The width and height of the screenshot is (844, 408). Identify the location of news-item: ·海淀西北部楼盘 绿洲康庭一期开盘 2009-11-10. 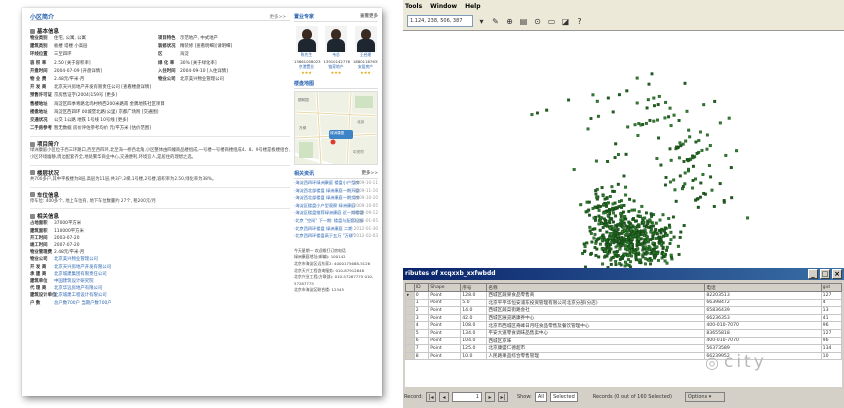
(336, 191).